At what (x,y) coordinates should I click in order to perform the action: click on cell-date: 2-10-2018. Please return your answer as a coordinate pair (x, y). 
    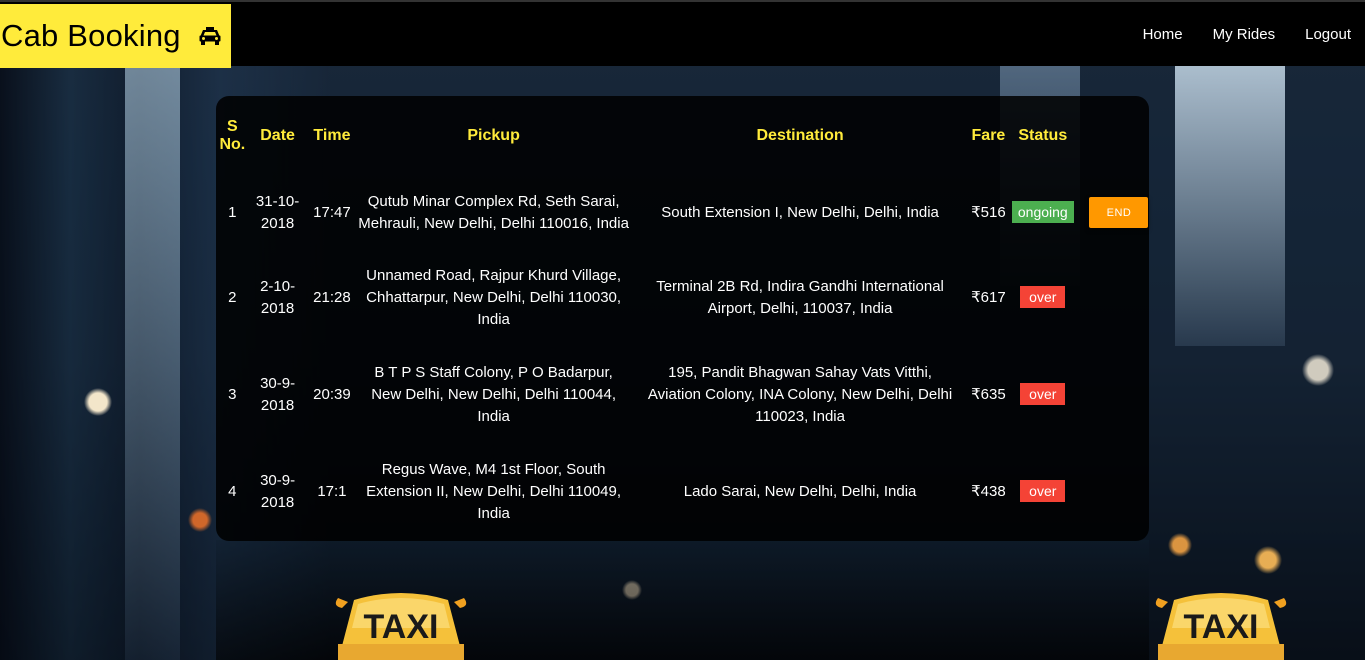
    Looking at the image, I should click on (278, 297).